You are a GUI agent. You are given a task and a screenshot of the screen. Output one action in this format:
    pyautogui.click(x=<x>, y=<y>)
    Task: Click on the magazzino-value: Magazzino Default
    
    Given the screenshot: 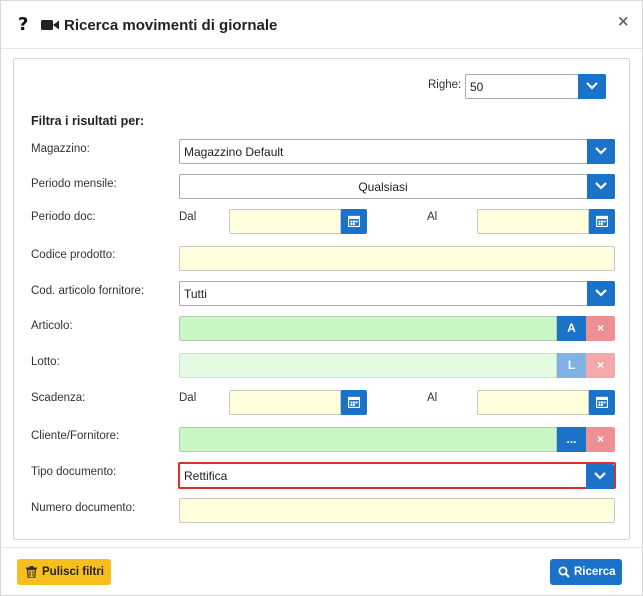 What is the action you would take?
    pyautogui.click(x=234, y=152)
    